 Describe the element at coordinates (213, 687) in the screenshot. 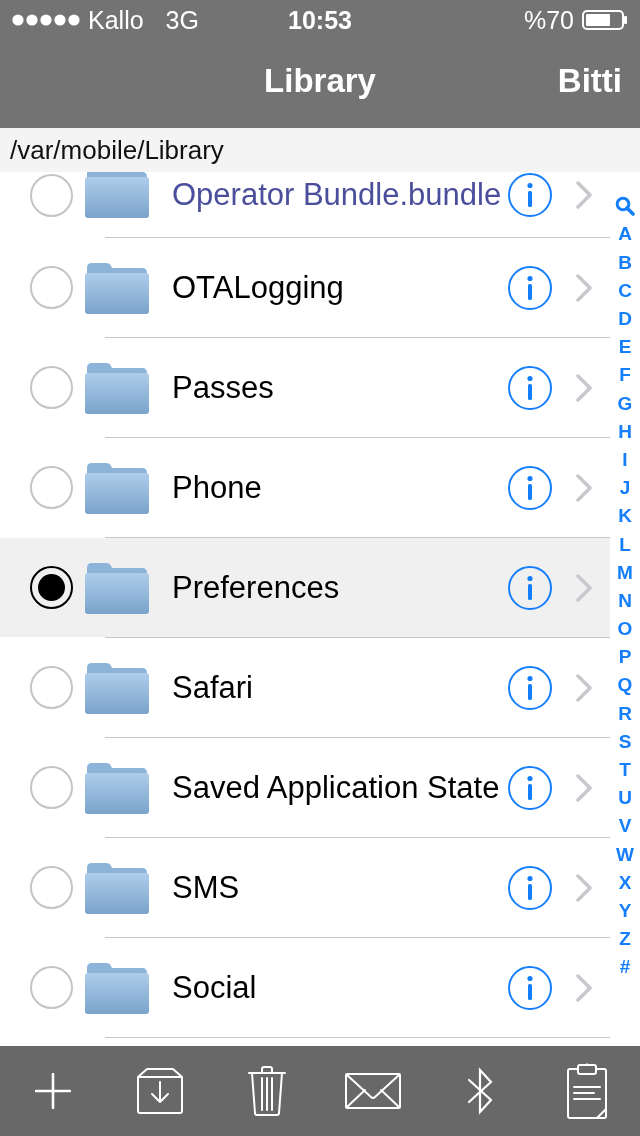

I see `folder-name: Safari` at that location.